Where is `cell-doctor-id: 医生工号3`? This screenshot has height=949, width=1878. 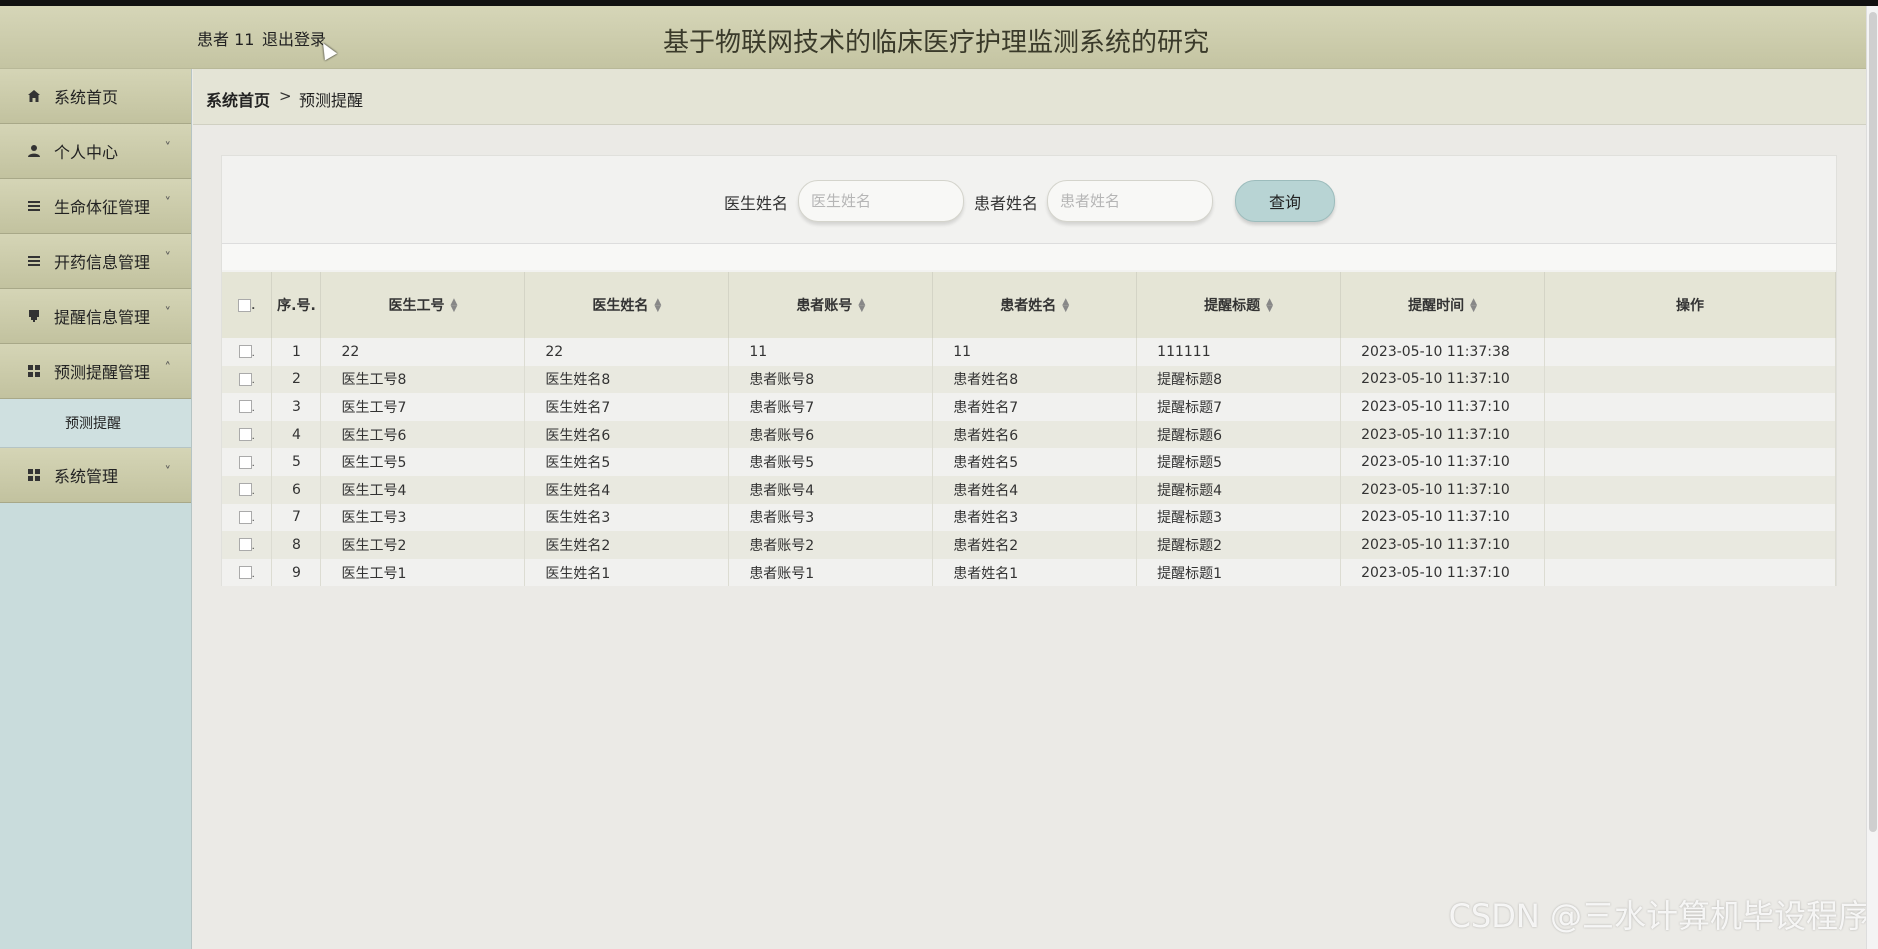 cell-doctor-id: 医生工号3 is located at coordinates (423, 517).